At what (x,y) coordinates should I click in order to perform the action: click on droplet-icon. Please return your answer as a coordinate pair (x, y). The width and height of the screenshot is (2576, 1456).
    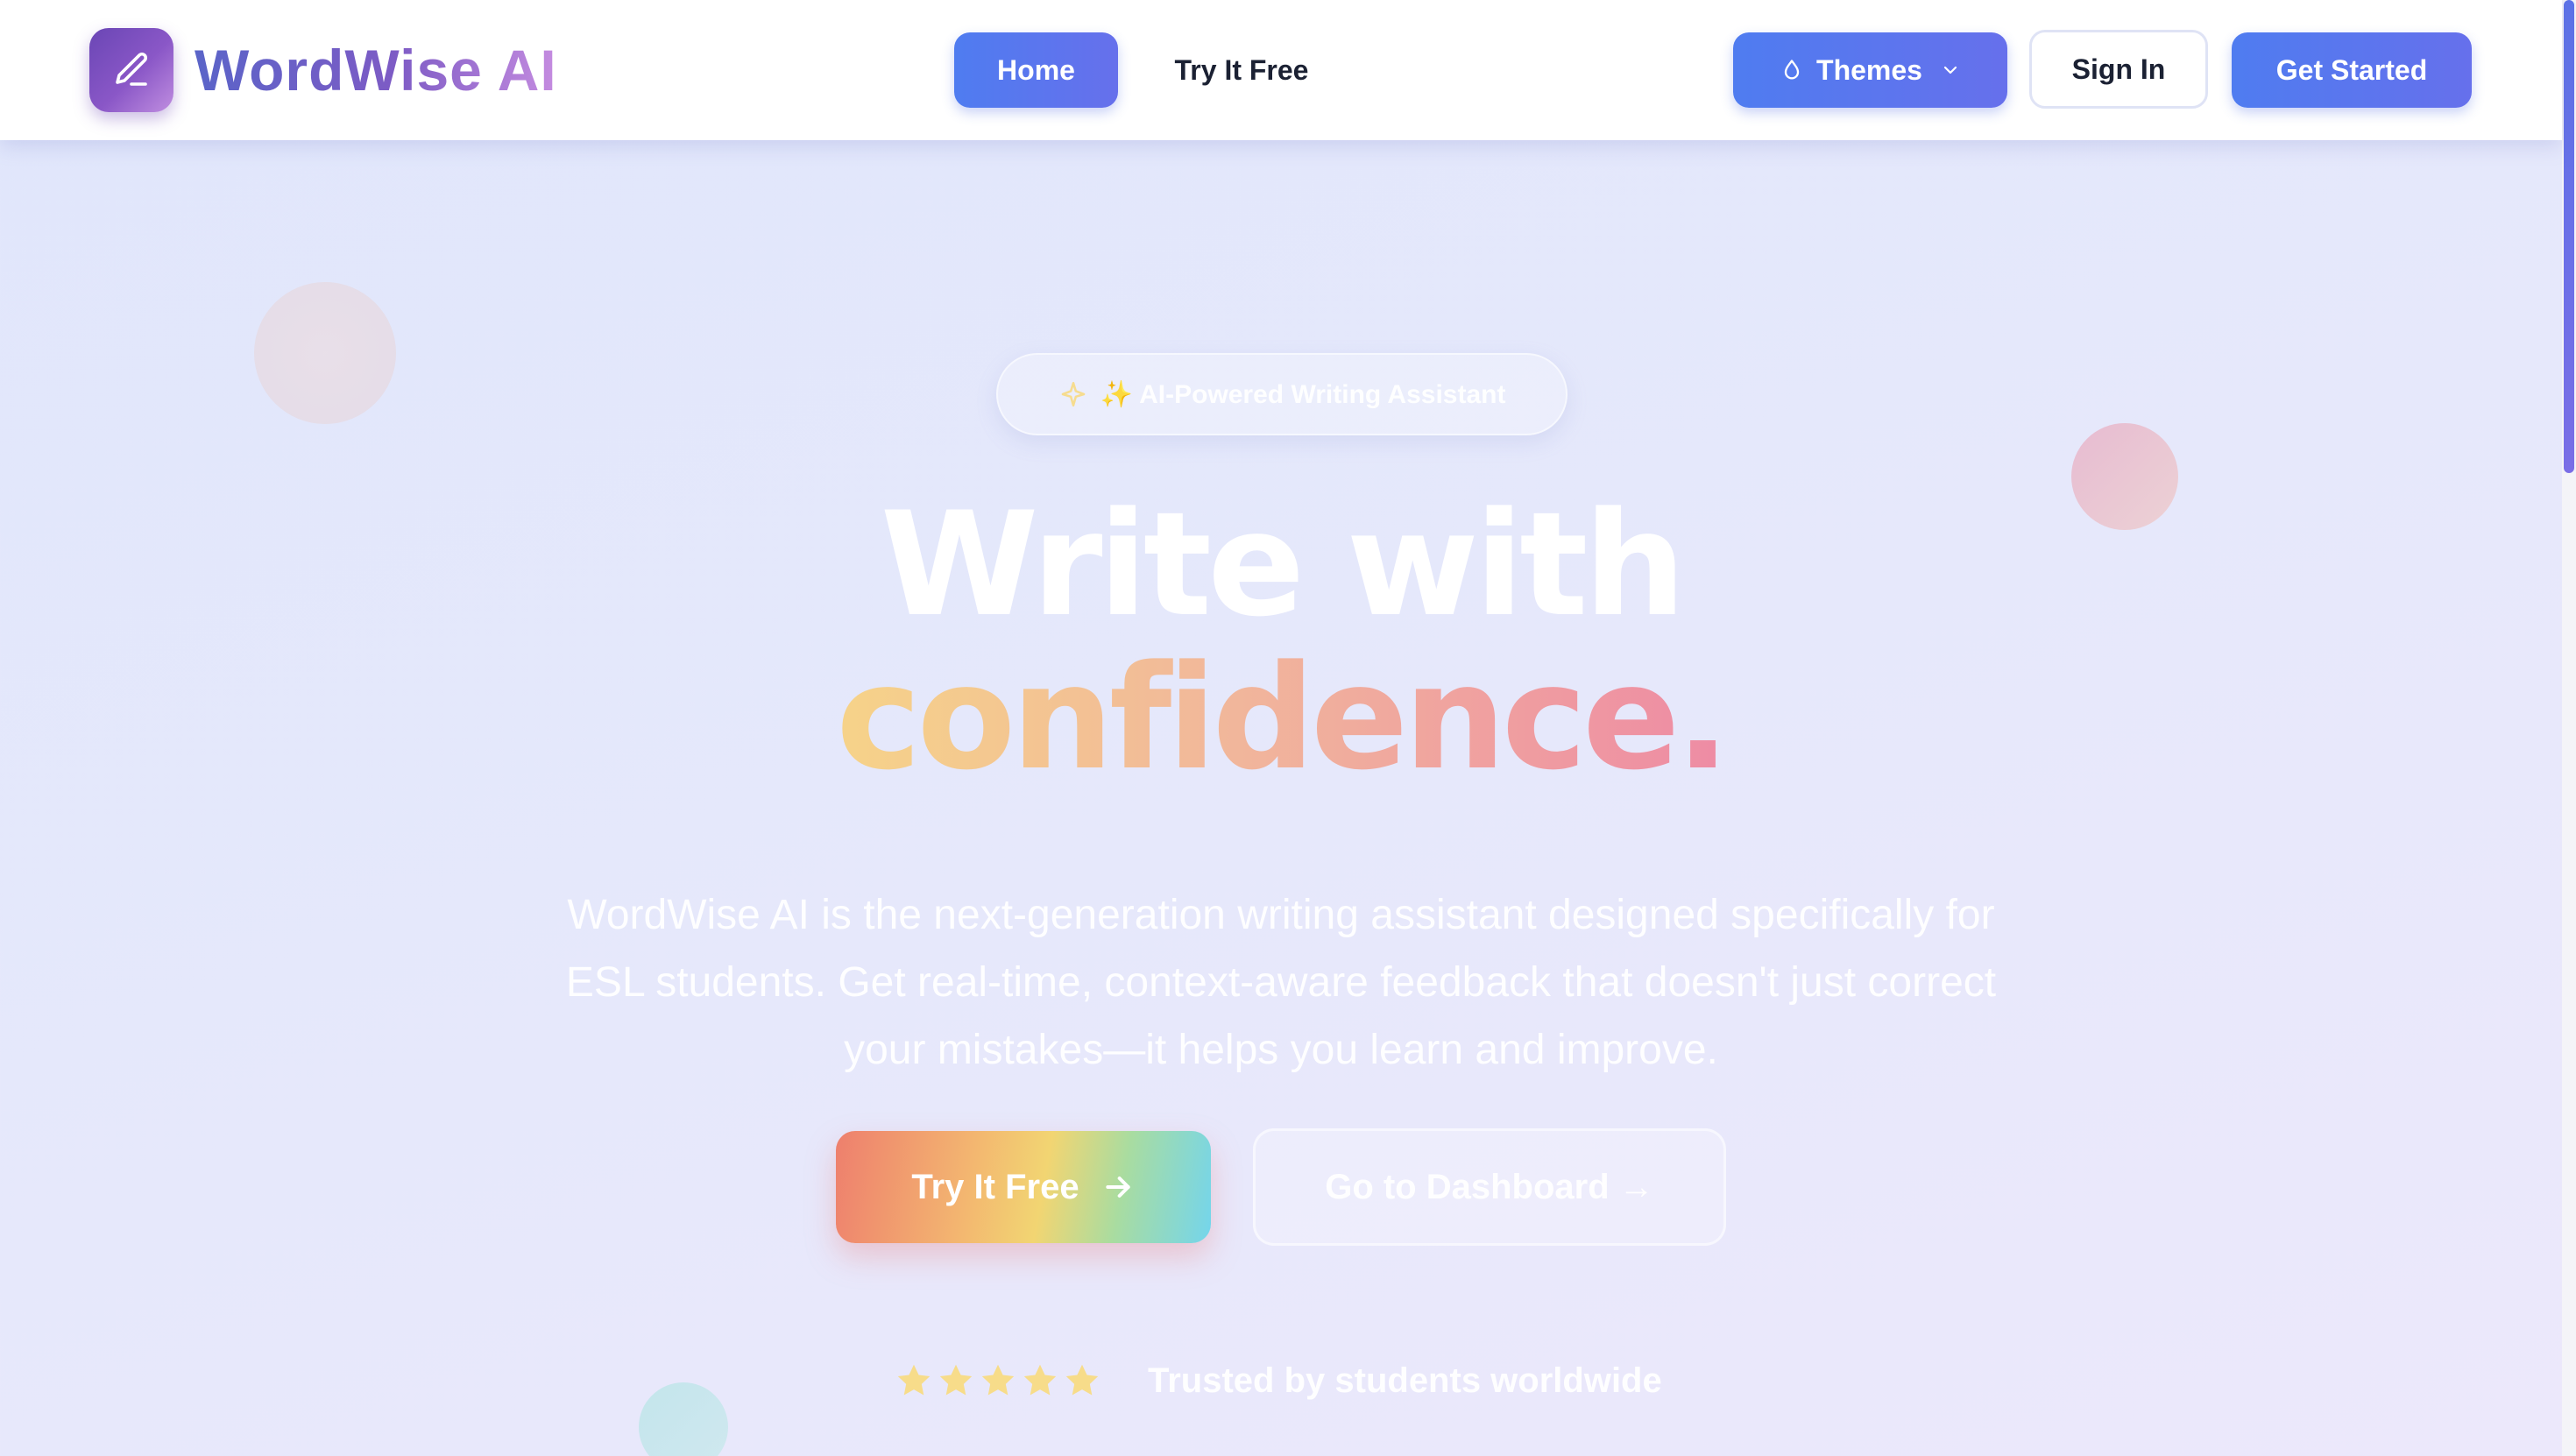
    Looking at the image, I should click on (1792, 70).